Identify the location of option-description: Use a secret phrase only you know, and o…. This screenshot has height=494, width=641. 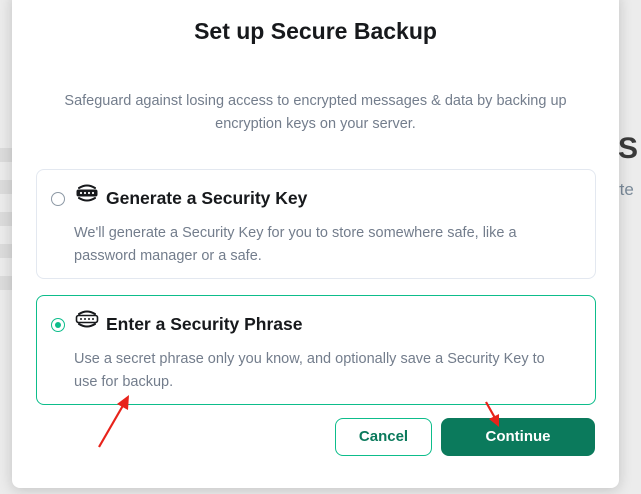
(309, 370).